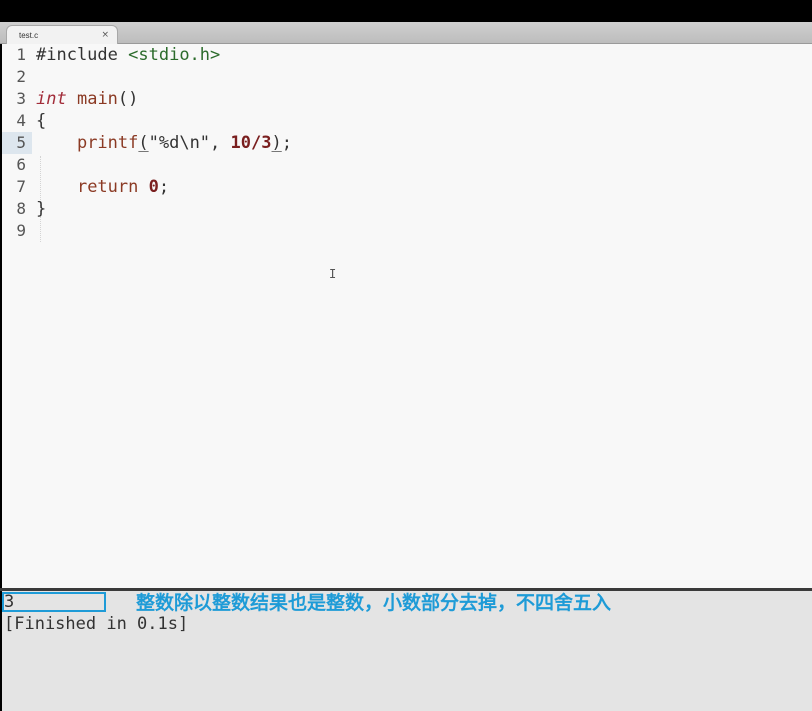 Image resolution: width=812 pixels, height=711 pixels. What do you see at coordinates (374, 603) in the screenshot?
I see `annotation-text: 整数除以整数结果也是整数，小数部分去掉，不四舍五入` at bounding box center [374, 603].